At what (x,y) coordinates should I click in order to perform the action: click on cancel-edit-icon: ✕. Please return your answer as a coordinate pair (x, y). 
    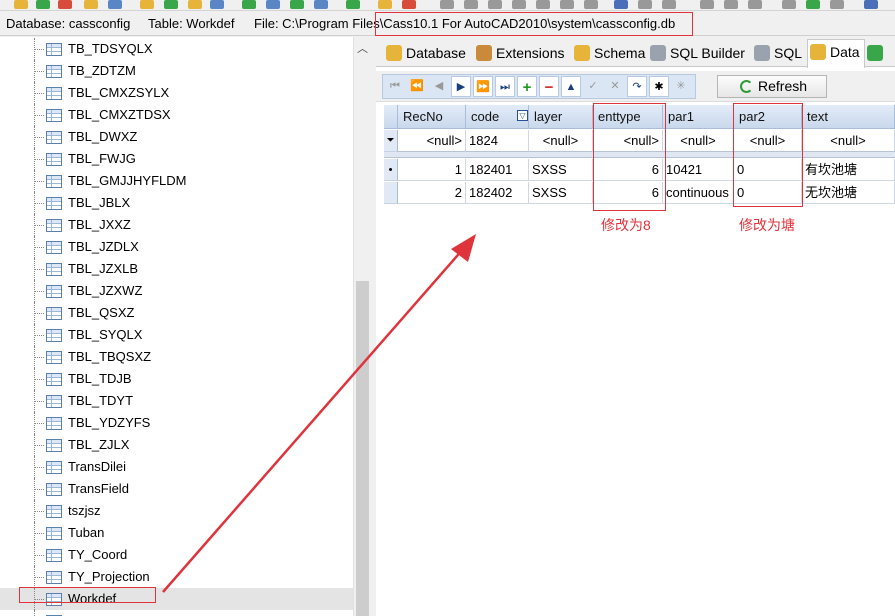
    Looking at the image, I should click on (615, 86).